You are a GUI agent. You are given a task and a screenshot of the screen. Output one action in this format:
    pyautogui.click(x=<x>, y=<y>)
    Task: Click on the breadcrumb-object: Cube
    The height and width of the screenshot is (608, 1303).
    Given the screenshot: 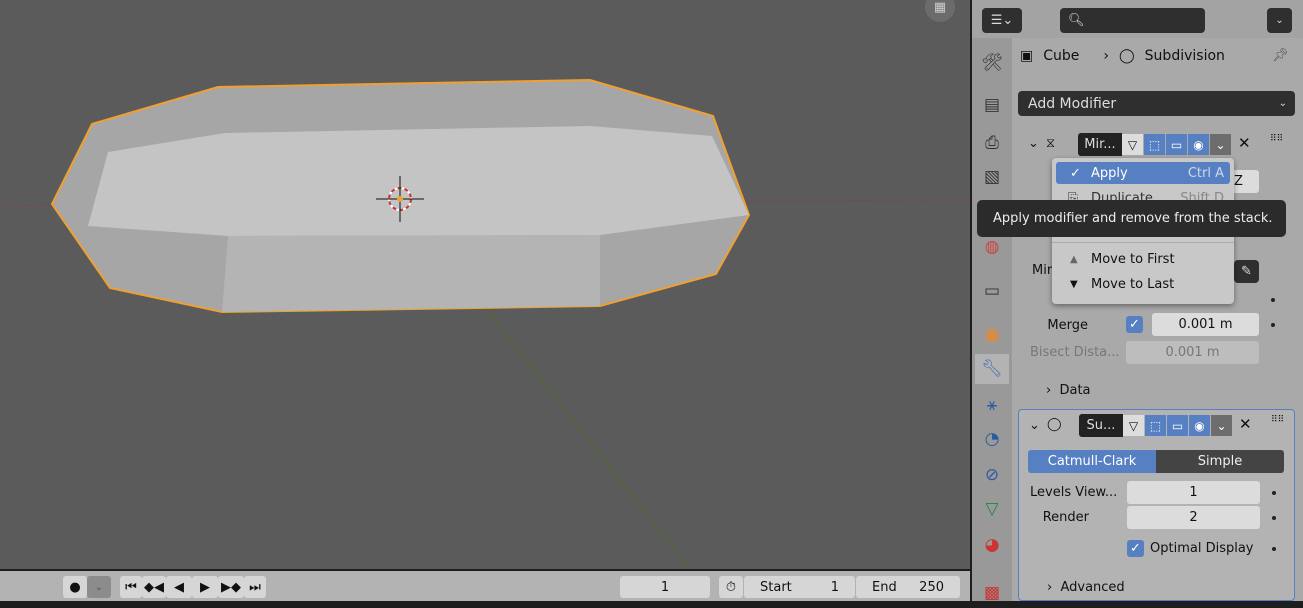 What is the action you would take?
    pyautogui.click(x=1061, y=56)
    